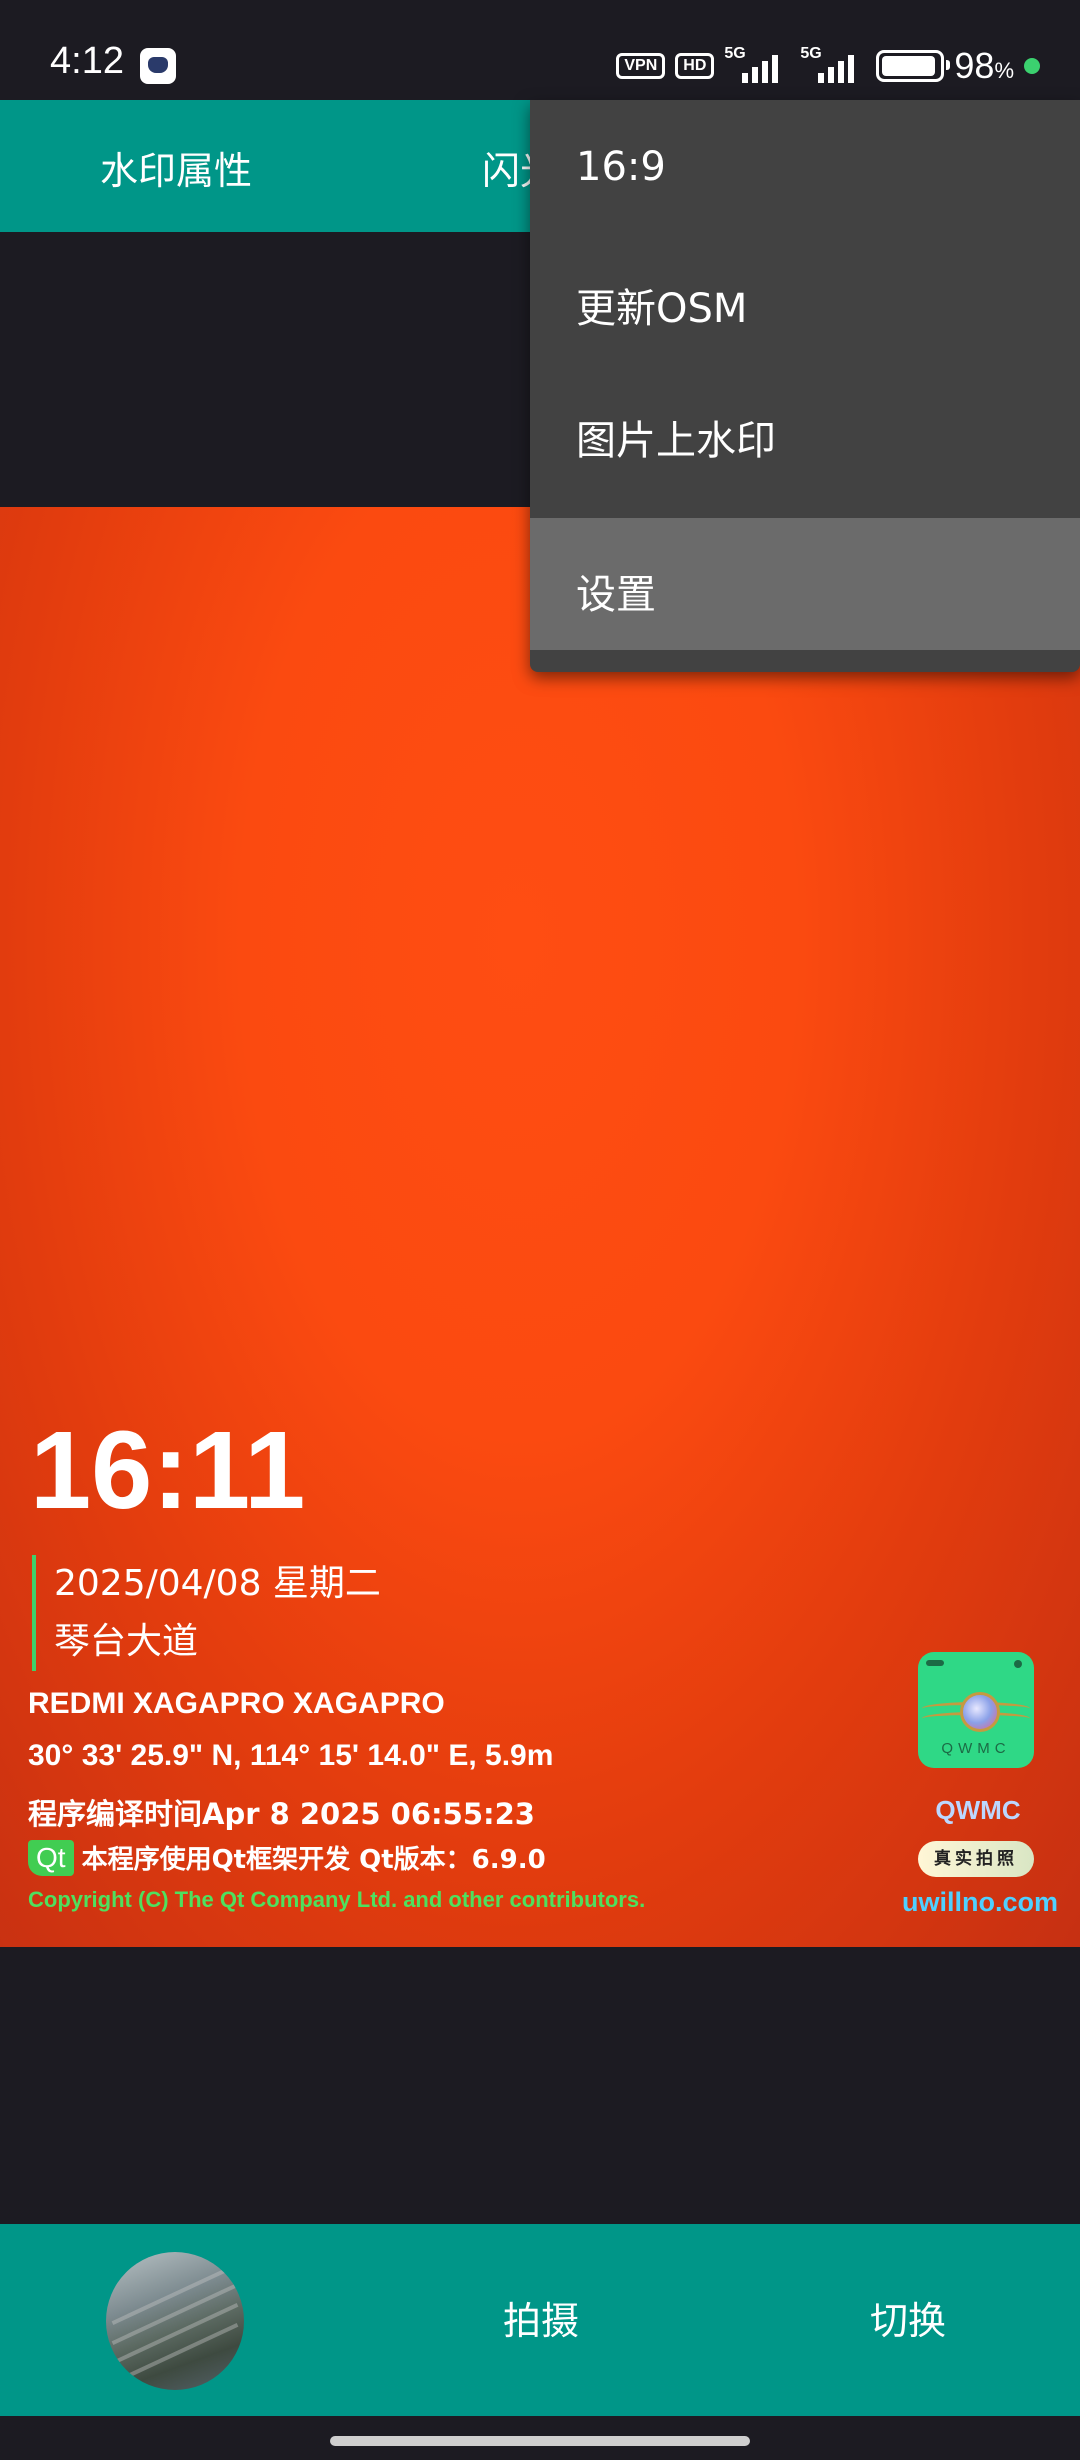 The width and height of the screenshot is (1080, 2460). What do you see at coordinates (913, 66) in the screenshot?
I see `battery-icon` at bounding box center [913, 66].